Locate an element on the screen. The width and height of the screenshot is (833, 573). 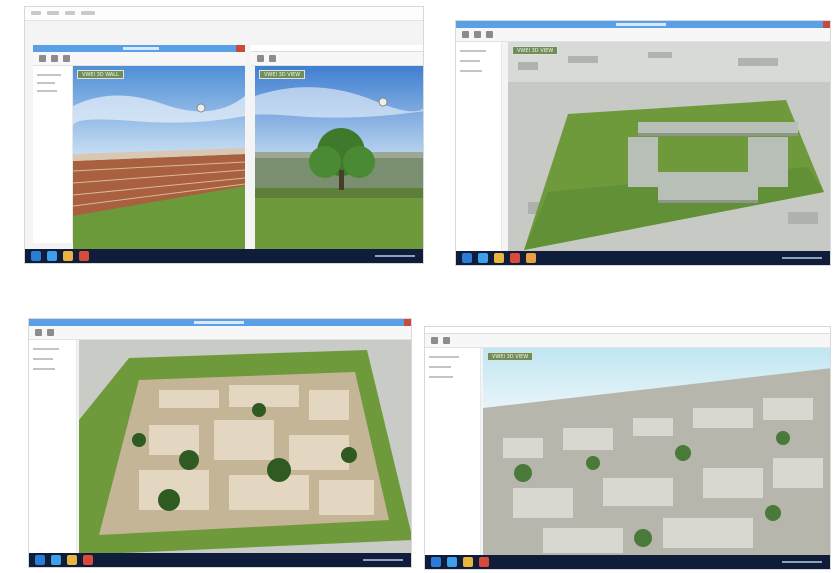
3d-view-settlement is located at coordinates (245, 447).